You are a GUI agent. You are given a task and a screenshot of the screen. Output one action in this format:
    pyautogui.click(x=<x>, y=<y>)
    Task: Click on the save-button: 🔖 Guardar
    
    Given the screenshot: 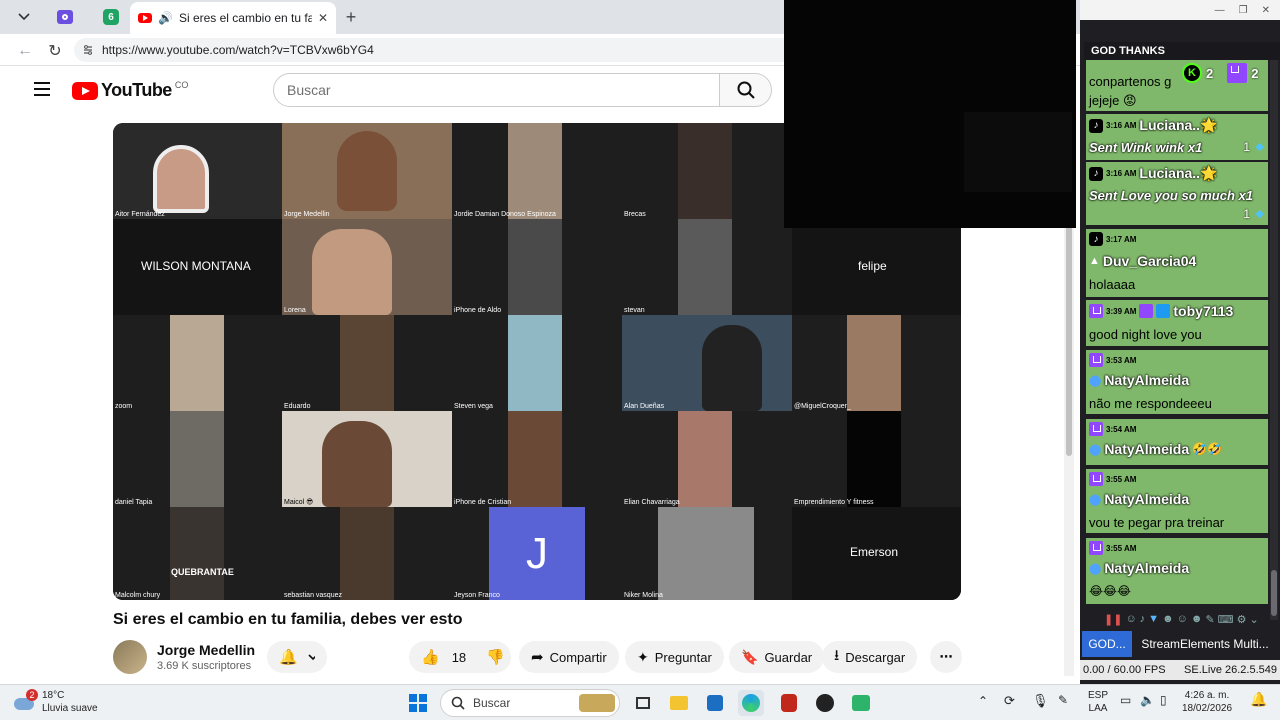 What is the action you would take?
    pyautogui.click(x=777, y=657)
    